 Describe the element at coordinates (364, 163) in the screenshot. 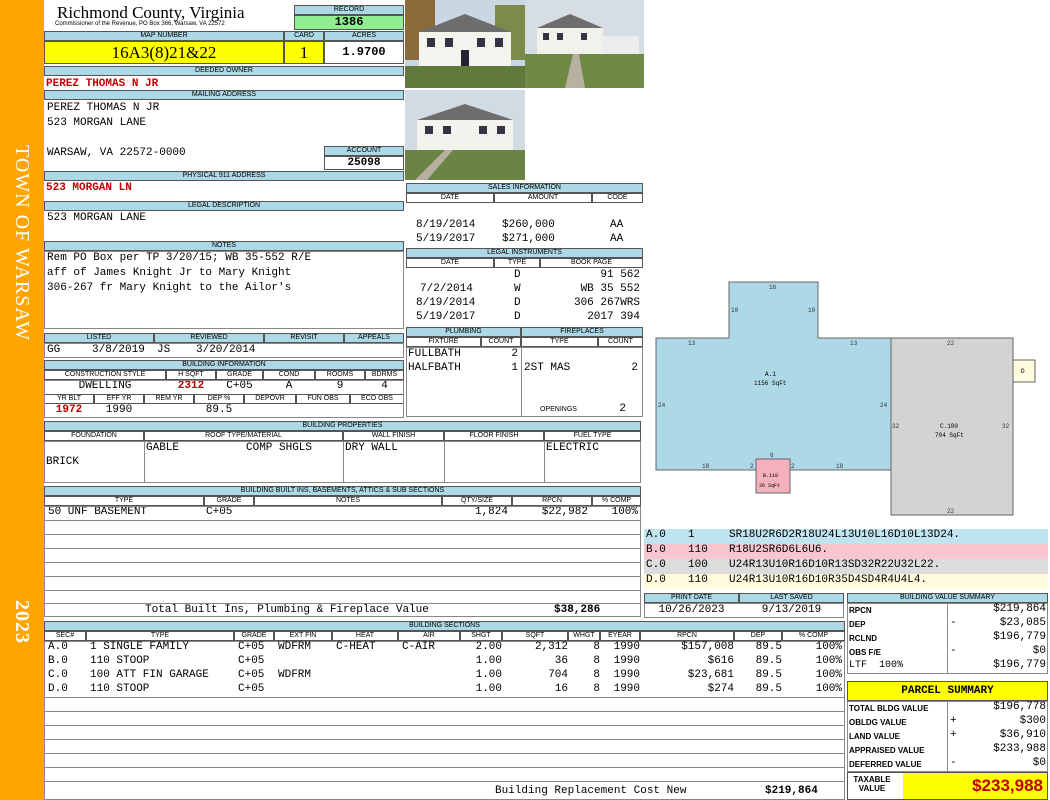

I see `account-value: 25098` at that location.